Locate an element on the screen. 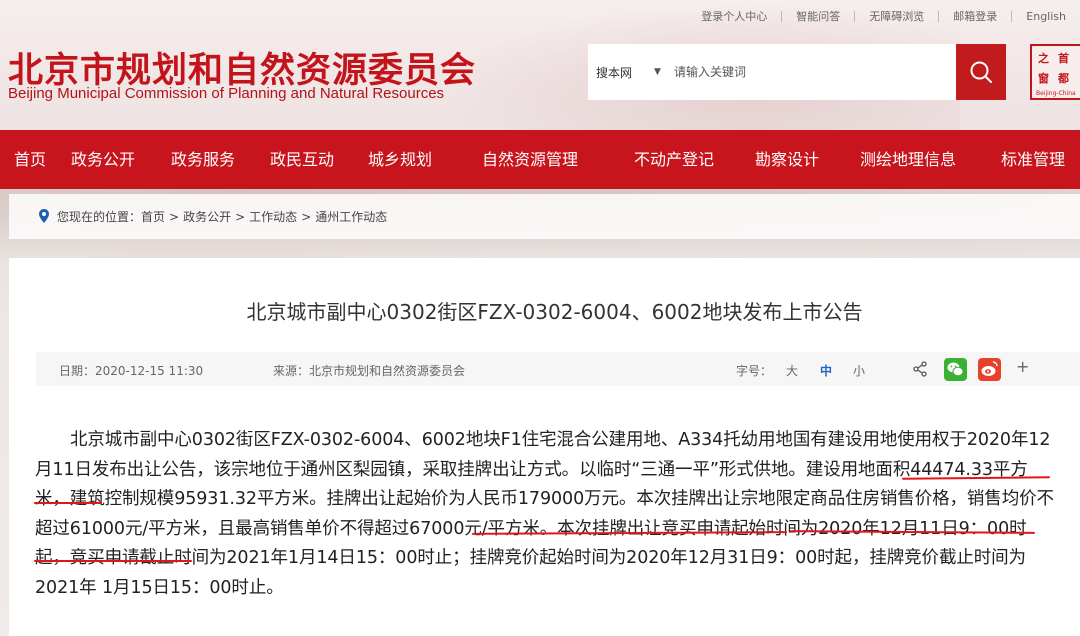 The height and width of the screenshot is (636, 1080). breadcrumb-work-news: 工作动态 is located at coordinates (273, 216).